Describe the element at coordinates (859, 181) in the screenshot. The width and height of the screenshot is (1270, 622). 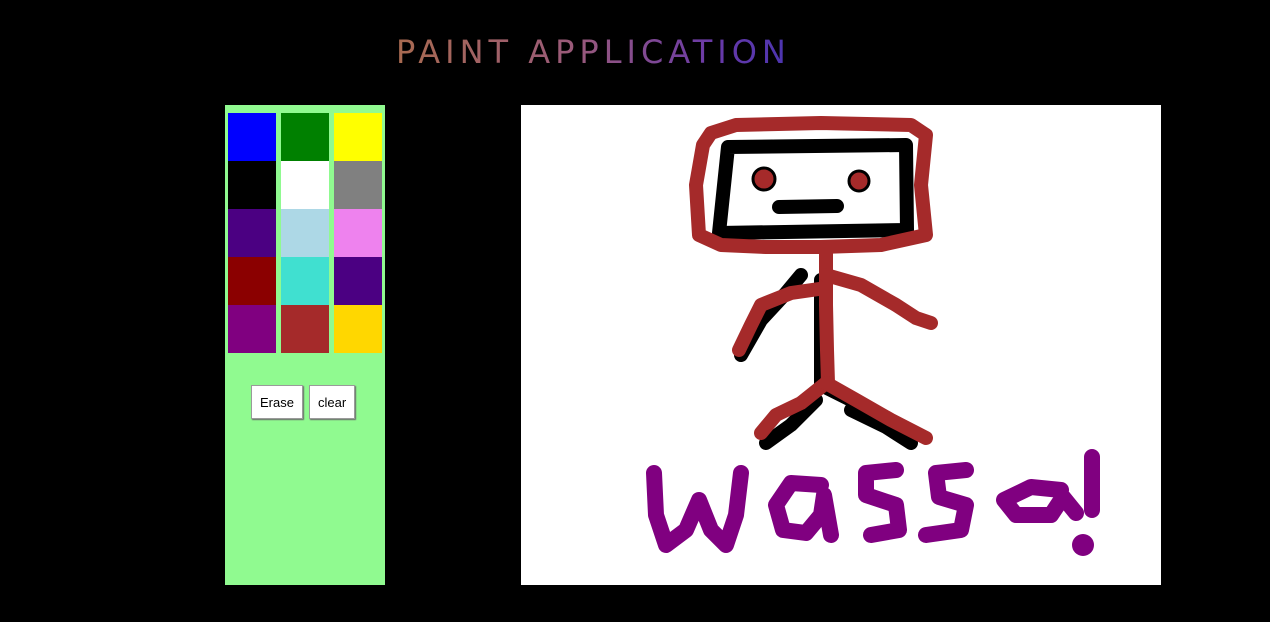
I see `right-eye` at that location.